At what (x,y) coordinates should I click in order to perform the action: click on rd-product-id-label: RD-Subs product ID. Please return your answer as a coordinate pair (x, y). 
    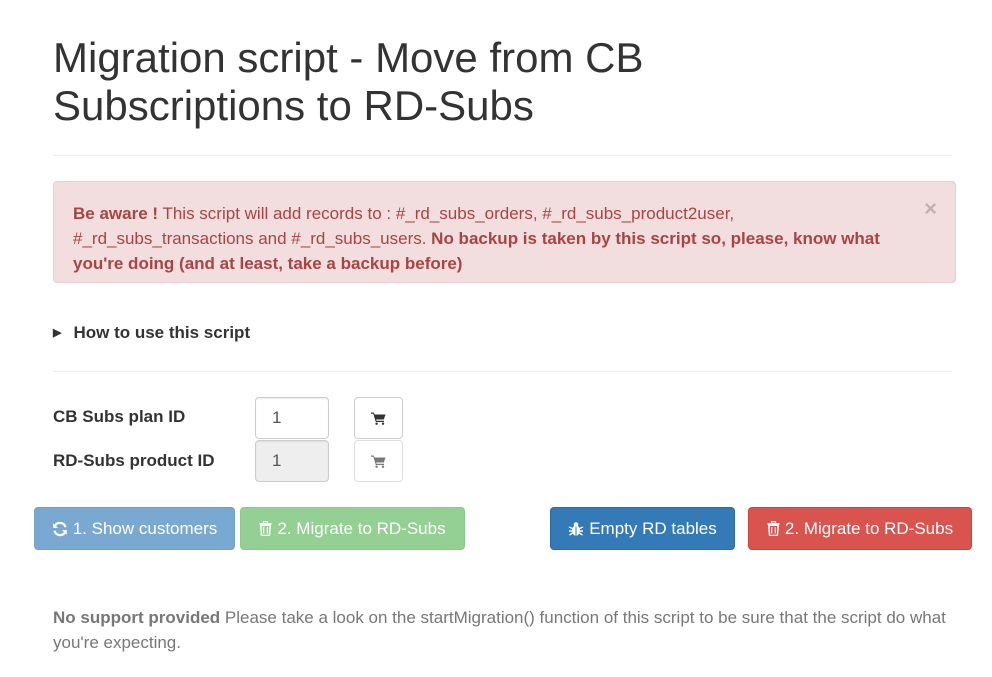
    Looking at the image, I should click on (134, 460).